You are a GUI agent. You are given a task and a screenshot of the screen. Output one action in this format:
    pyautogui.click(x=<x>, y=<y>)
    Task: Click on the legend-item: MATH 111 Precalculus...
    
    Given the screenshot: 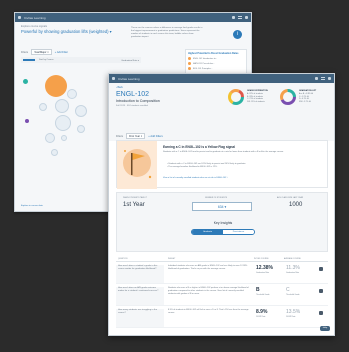 What is the action you would take?
    pyautogui.click(x=216, y=63)
    